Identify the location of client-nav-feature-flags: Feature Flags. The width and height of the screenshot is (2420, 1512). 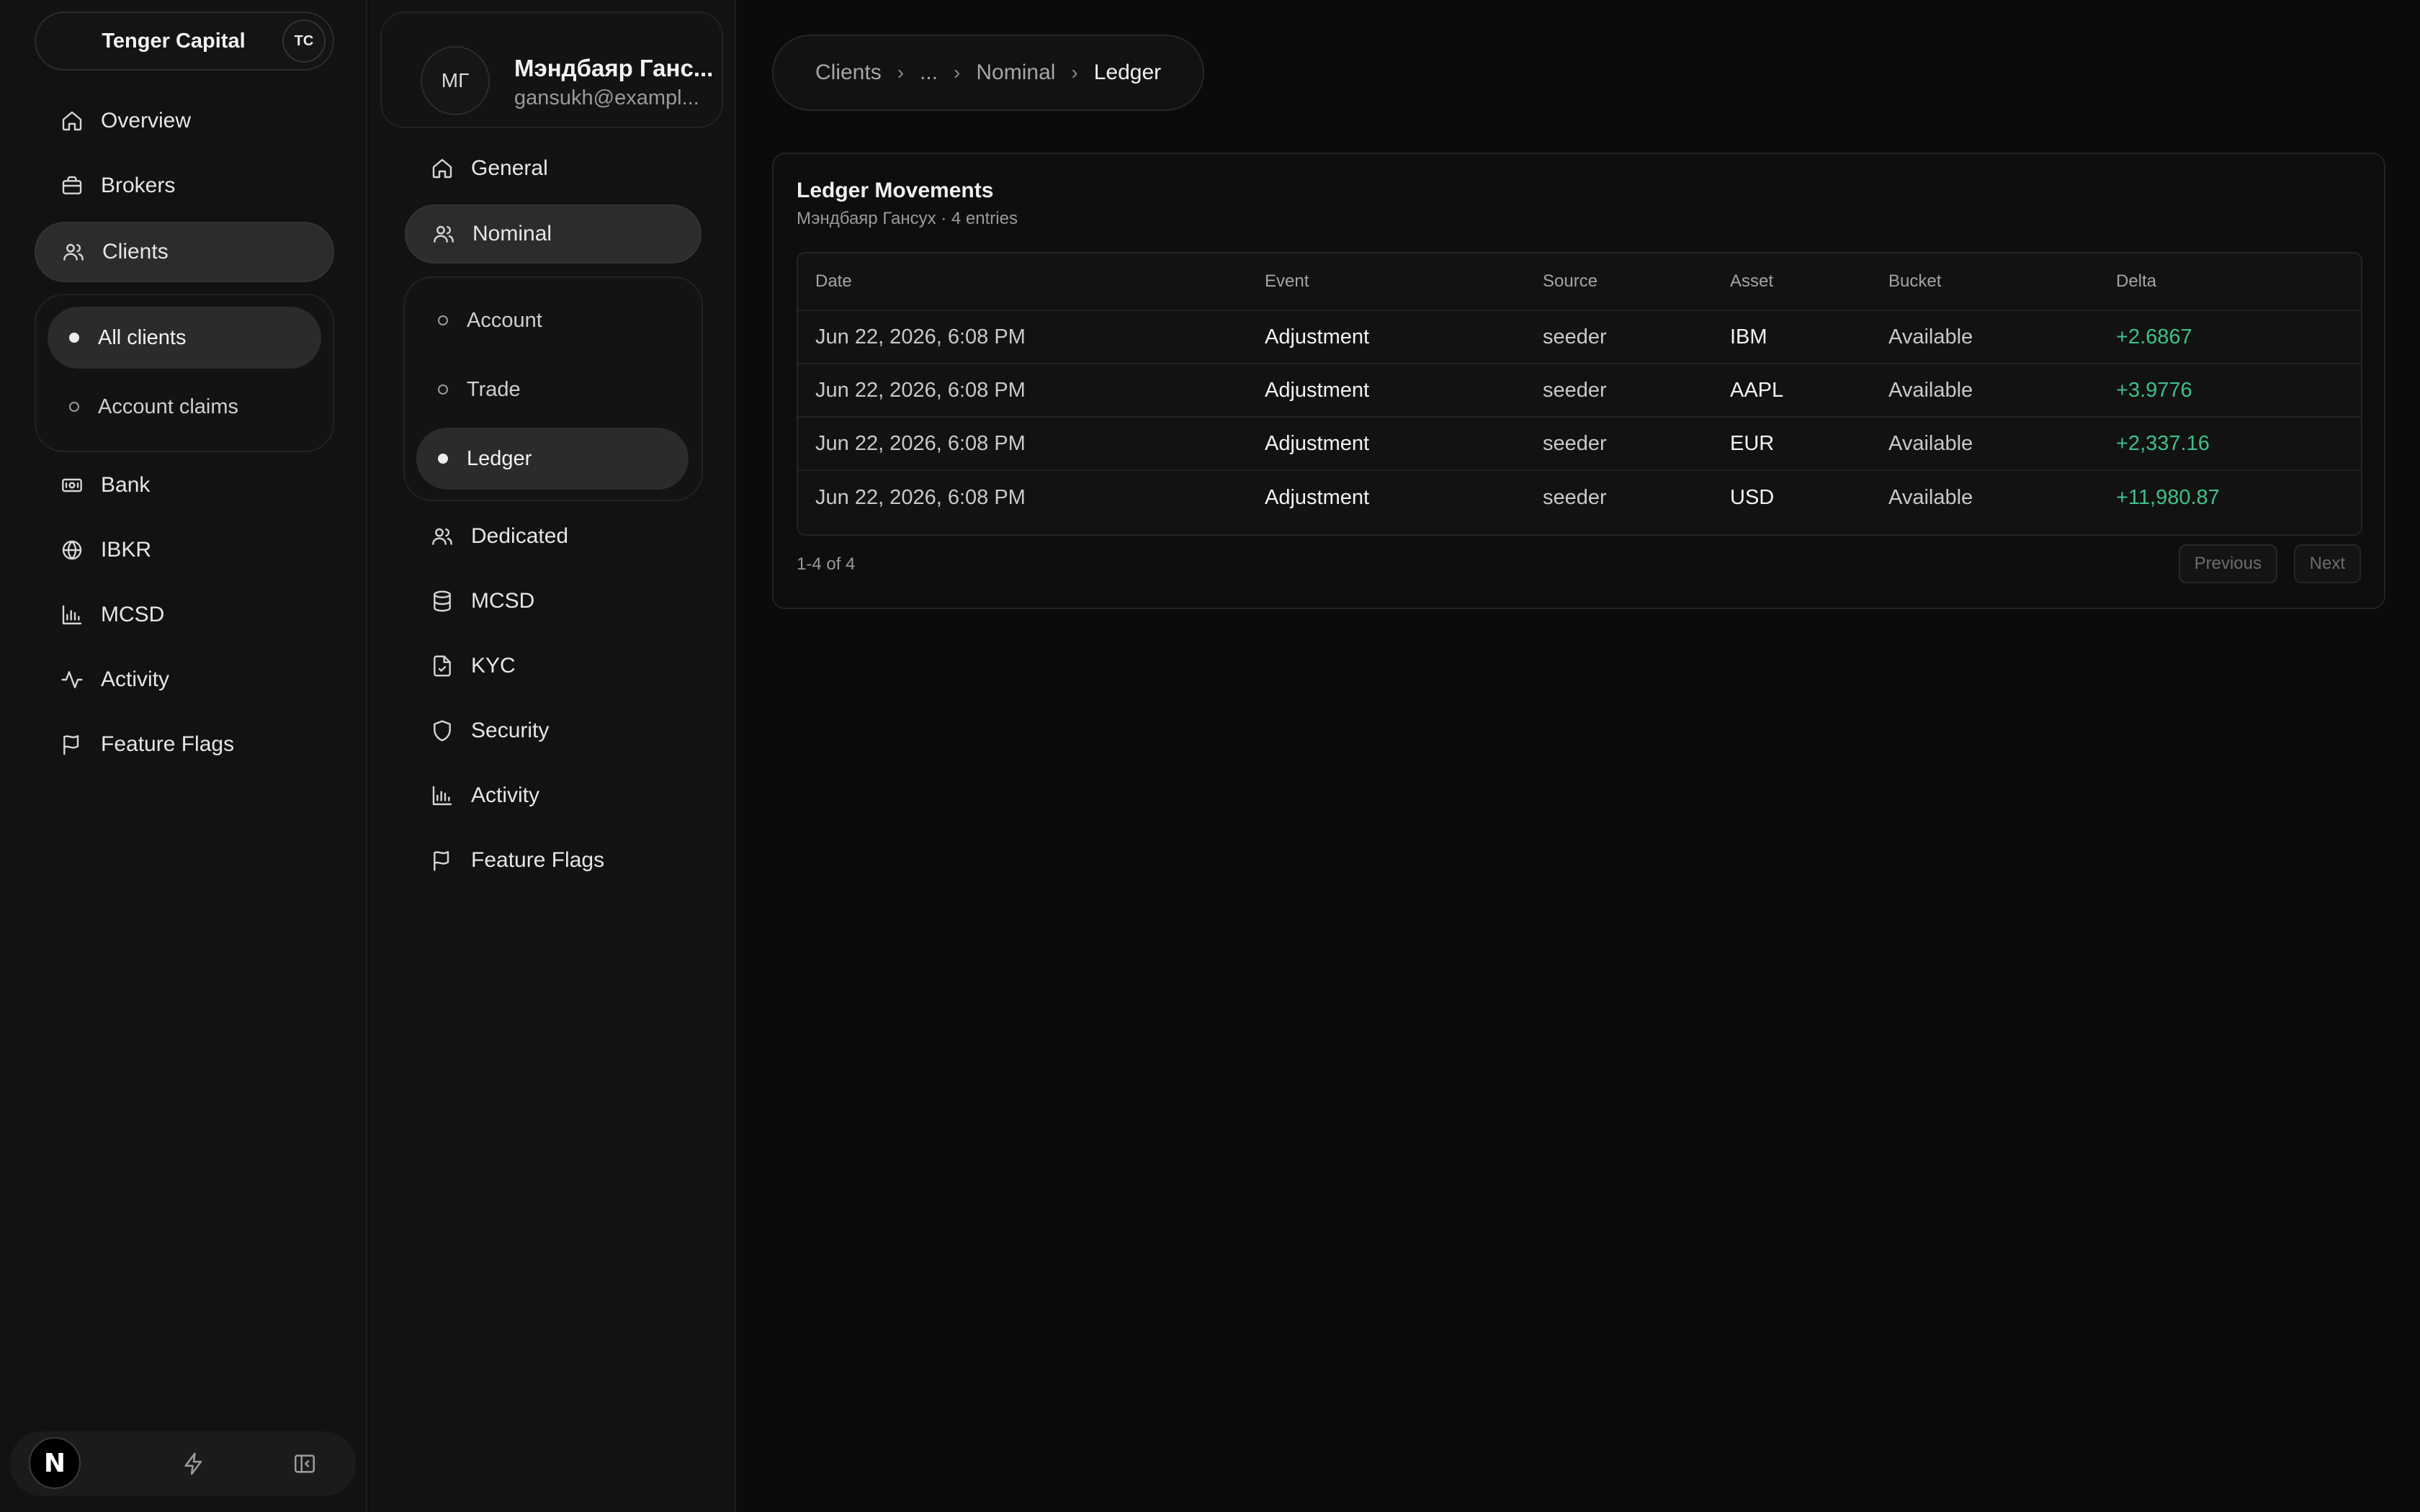
(553, 860).